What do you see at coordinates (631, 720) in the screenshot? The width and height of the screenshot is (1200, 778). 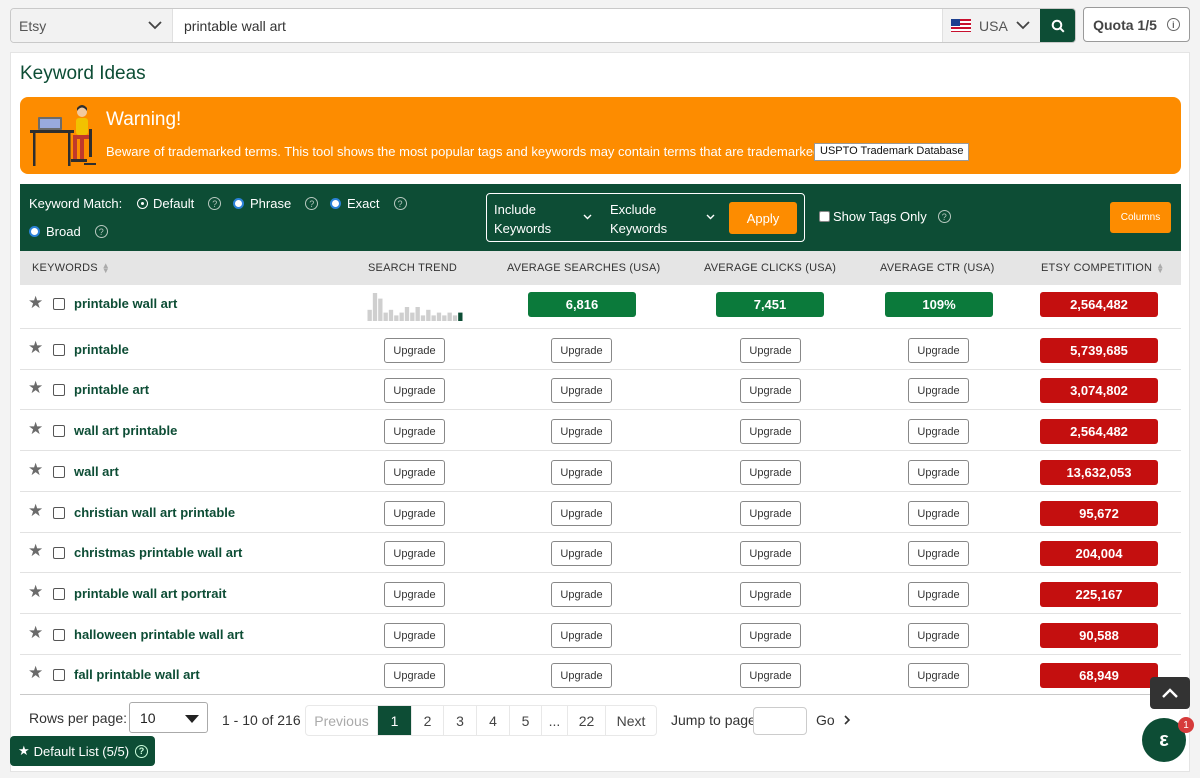 I see `next-page-button: Next` at bounding box center [631, 720].